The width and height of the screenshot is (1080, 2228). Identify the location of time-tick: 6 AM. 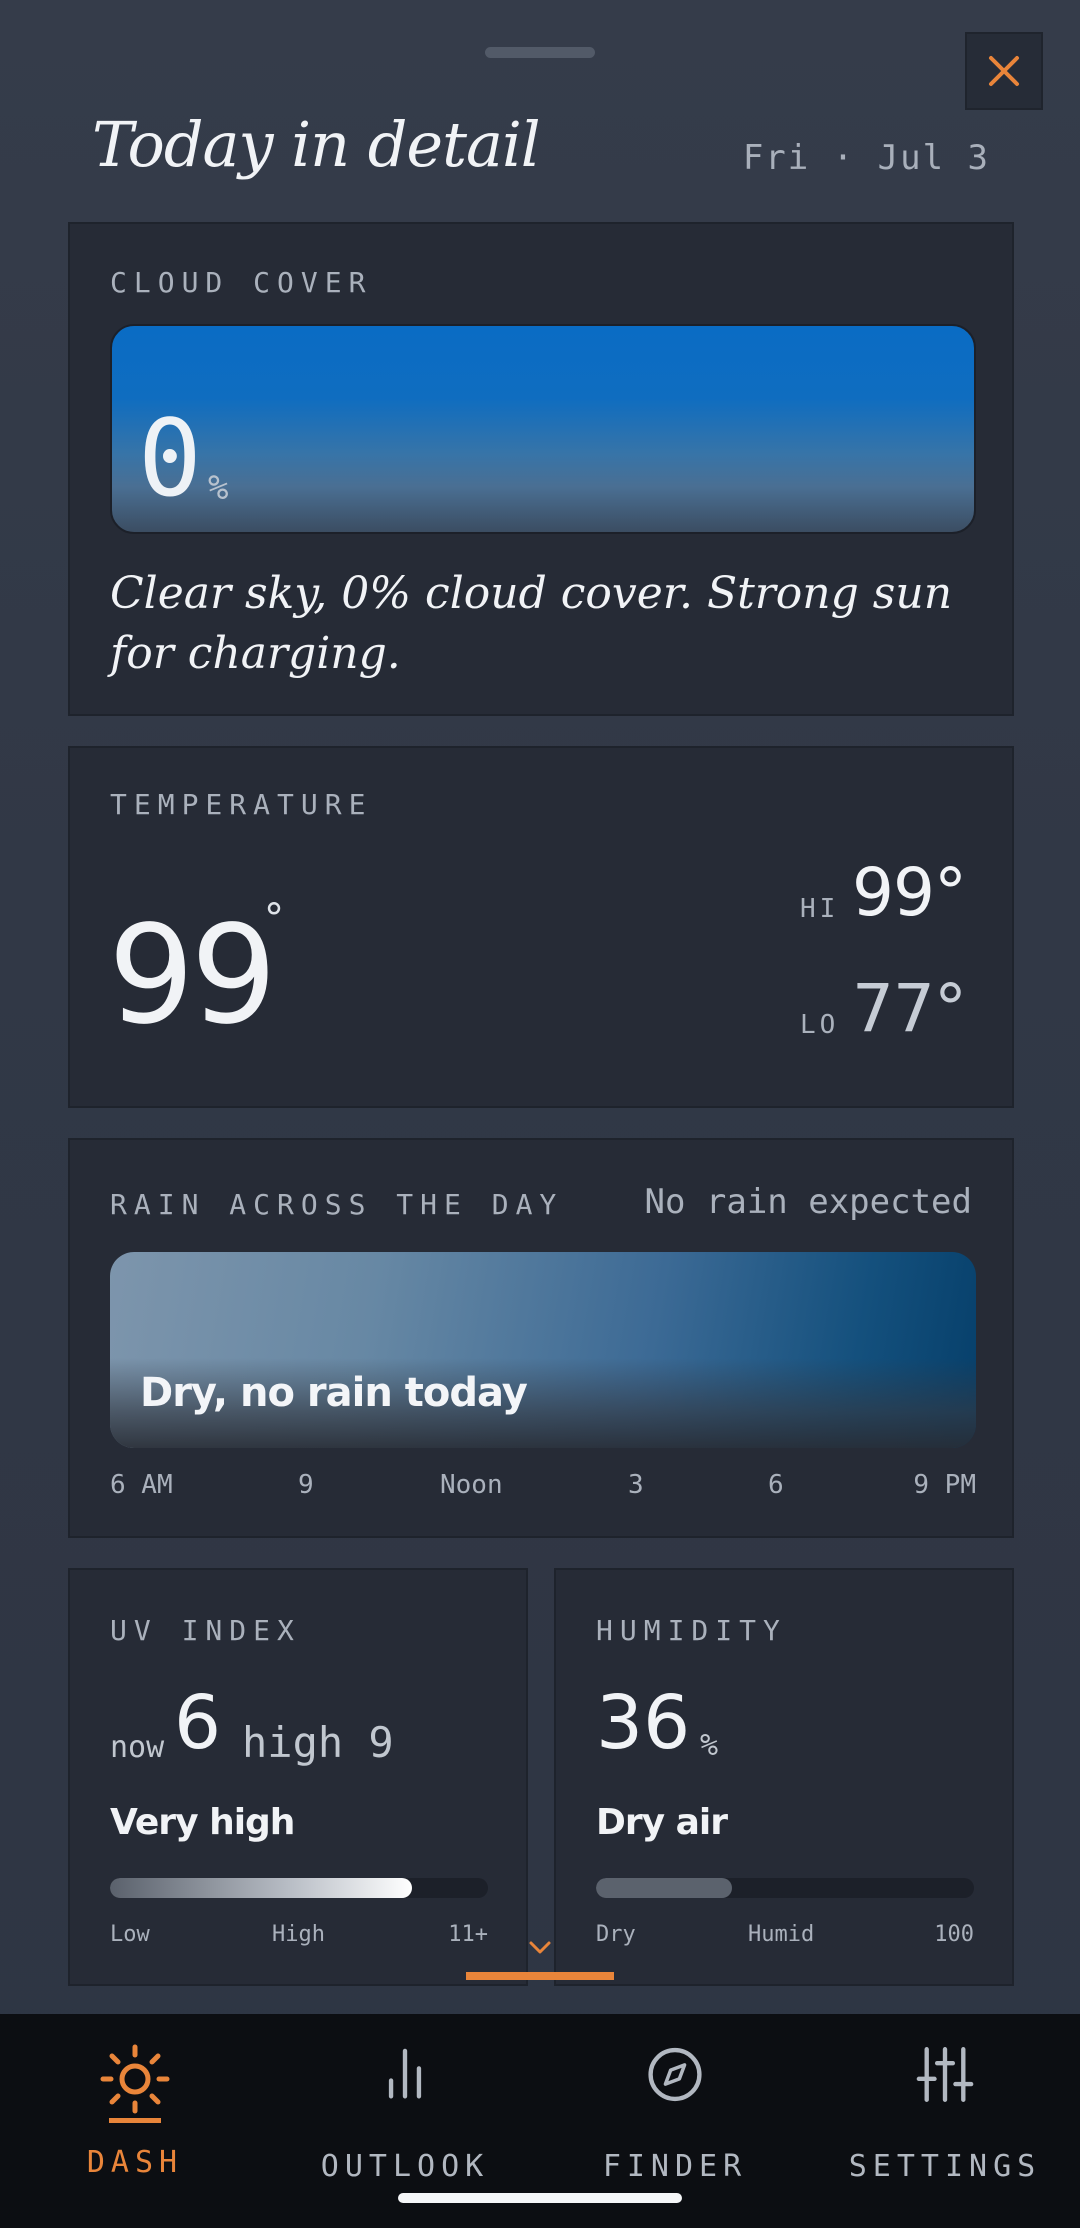
(141, 1485).